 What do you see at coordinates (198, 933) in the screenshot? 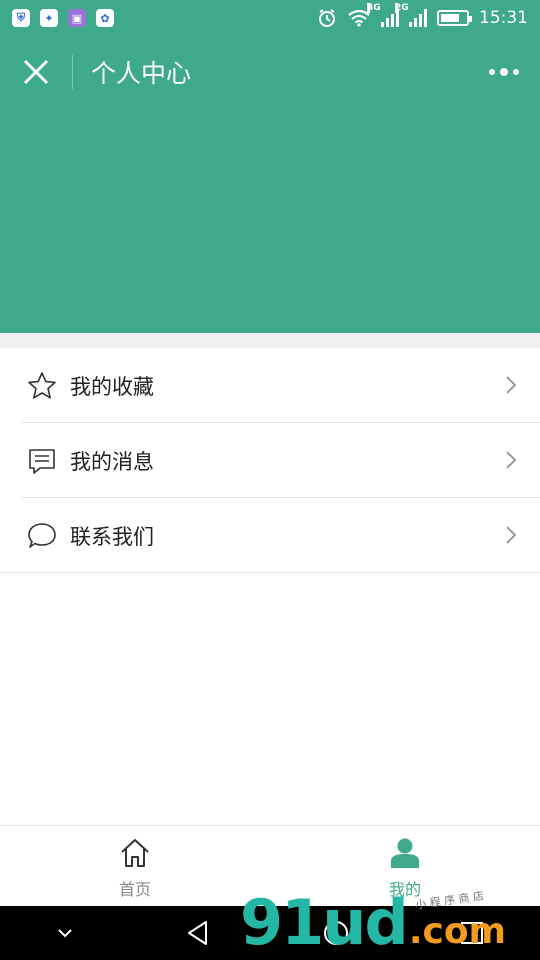
I see `back-icon` at bounding box center [198, 933].